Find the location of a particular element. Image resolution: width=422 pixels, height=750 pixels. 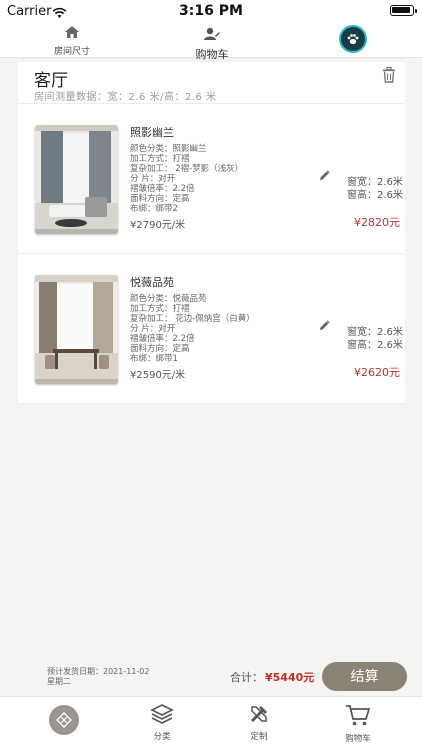

spec-line: 颜色分类：照影幽兰 is located at coordinates (168, 149).